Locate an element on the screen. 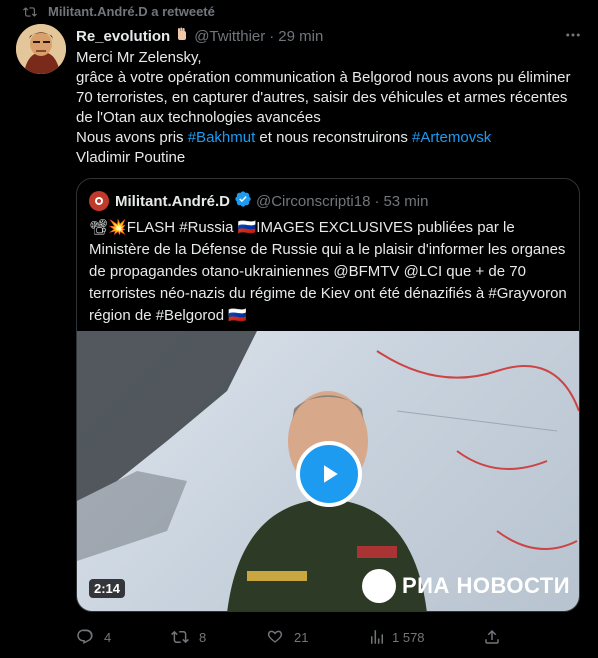  quoted-avatar is located at coordinates (99, 201).